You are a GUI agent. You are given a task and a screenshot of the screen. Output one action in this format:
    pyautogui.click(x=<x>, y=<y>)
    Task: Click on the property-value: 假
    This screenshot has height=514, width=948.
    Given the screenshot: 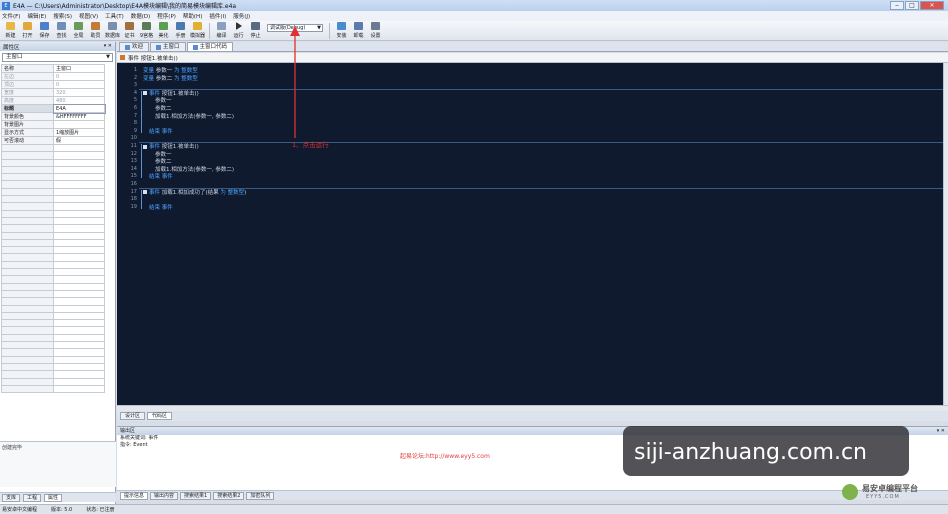 What is the action you would take?
    pyautogui.click(x=79, y=140)
    